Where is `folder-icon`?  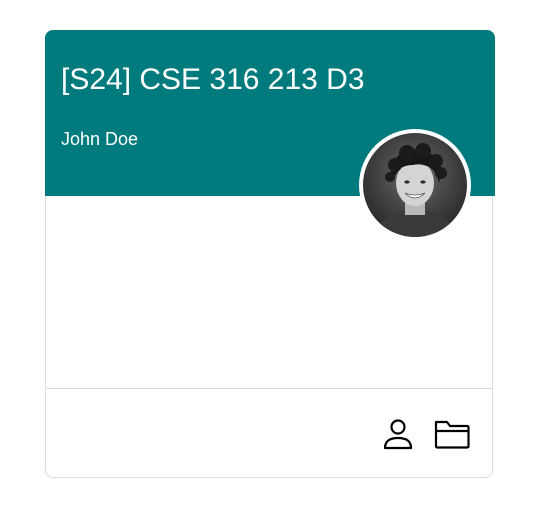 folder-icon is located at coordinates (452, 434).